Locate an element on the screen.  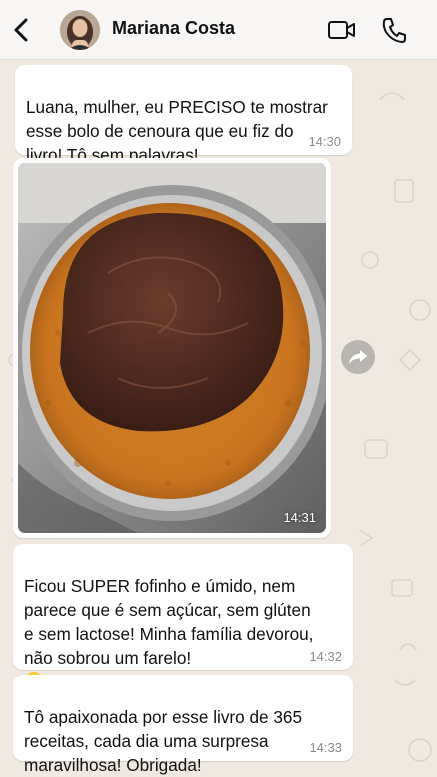
video-call-icon is located at coordinates (342, 30).